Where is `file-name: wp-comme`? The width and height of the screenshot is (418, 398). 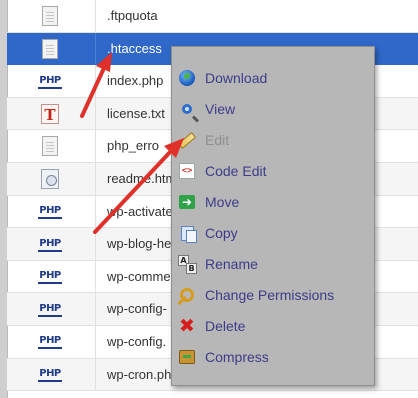
file-name: wp-comme is located at coordinates (139, 276).